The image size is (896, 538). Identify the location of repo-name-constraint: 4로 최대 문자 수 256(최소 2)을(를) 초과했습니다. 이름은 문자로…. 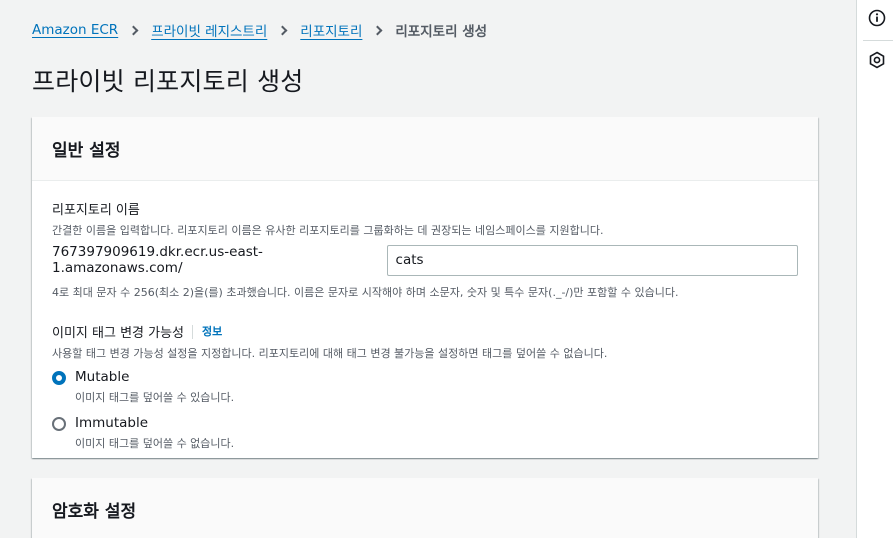
(365, 292).